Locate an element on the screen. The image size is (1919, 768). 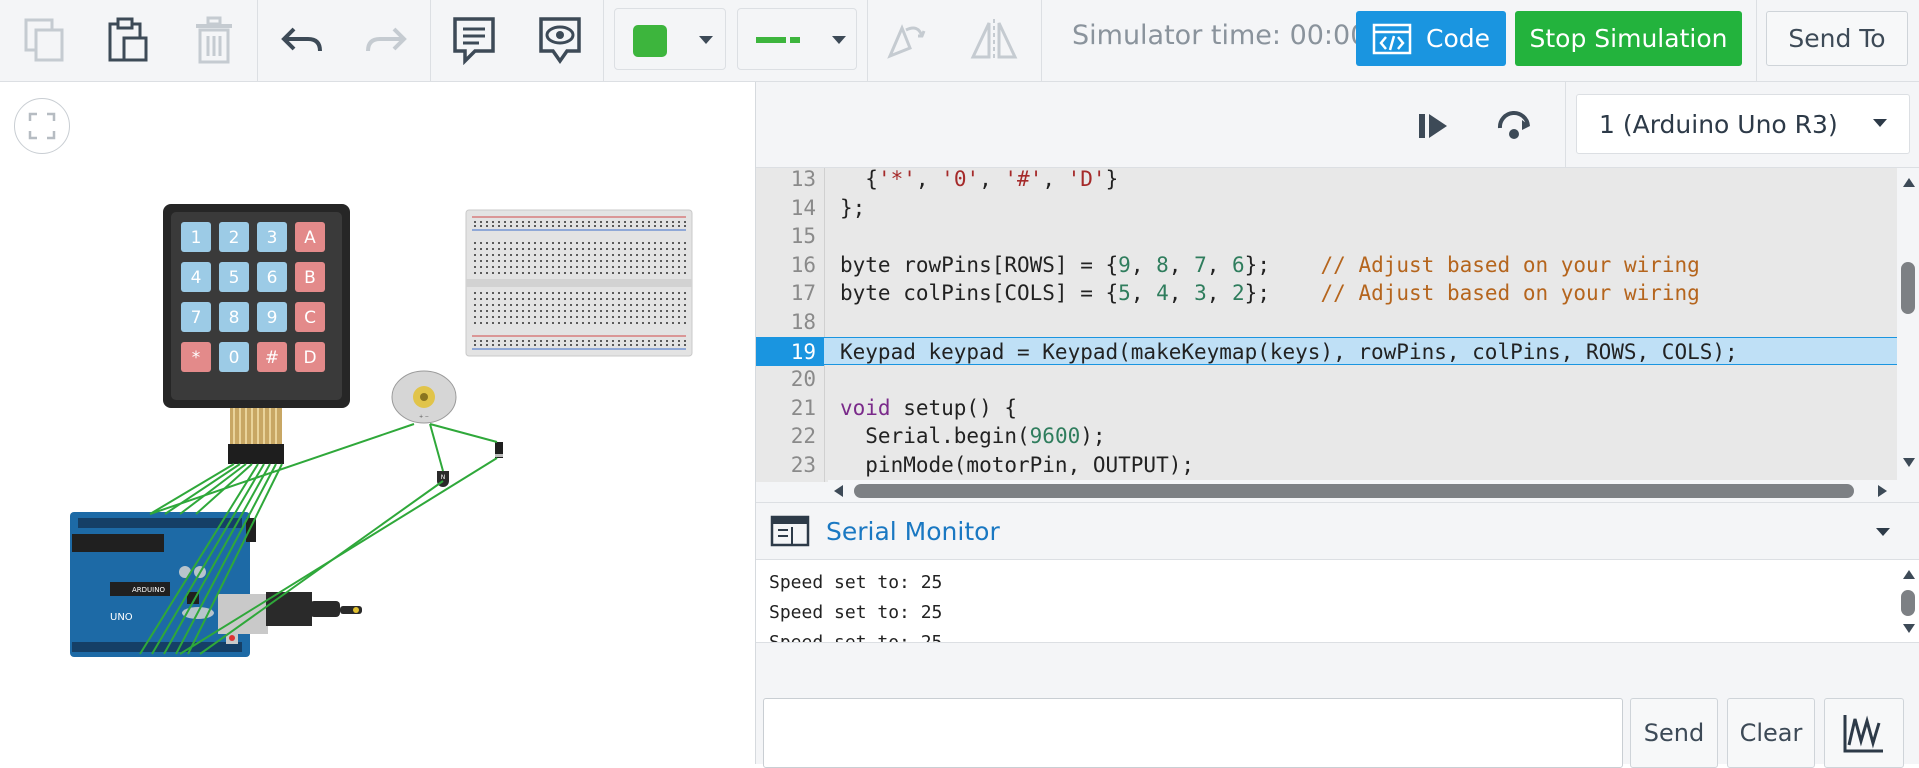
serial-monitor-title: Serial Monitor is located at coordinates (913, 531).